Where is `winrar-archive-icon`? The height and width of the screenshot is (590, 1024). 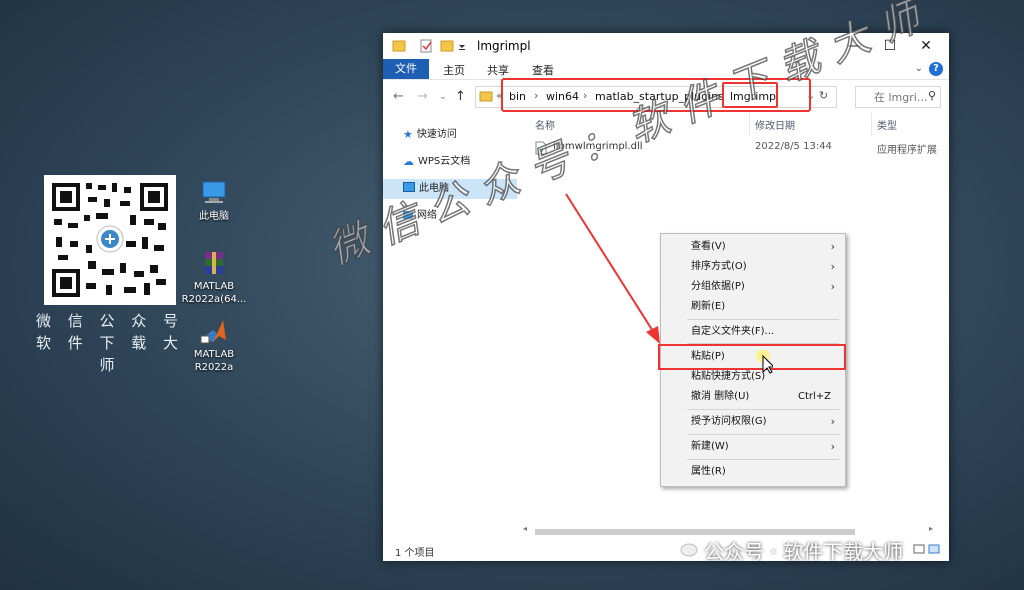
winrar-archive-icon is located at coordinates (214, 263).